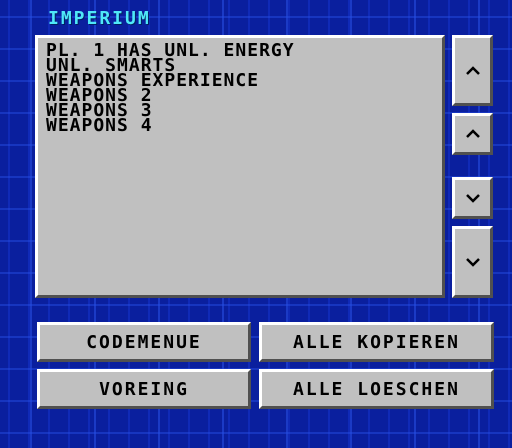 The width and height of the screenshot is (512, 448). What do you see at coordinates (376, 342) in the screenshot?
I see `copy-all-button: ALLE KOPIEREN` at bounding box center [376, 342].